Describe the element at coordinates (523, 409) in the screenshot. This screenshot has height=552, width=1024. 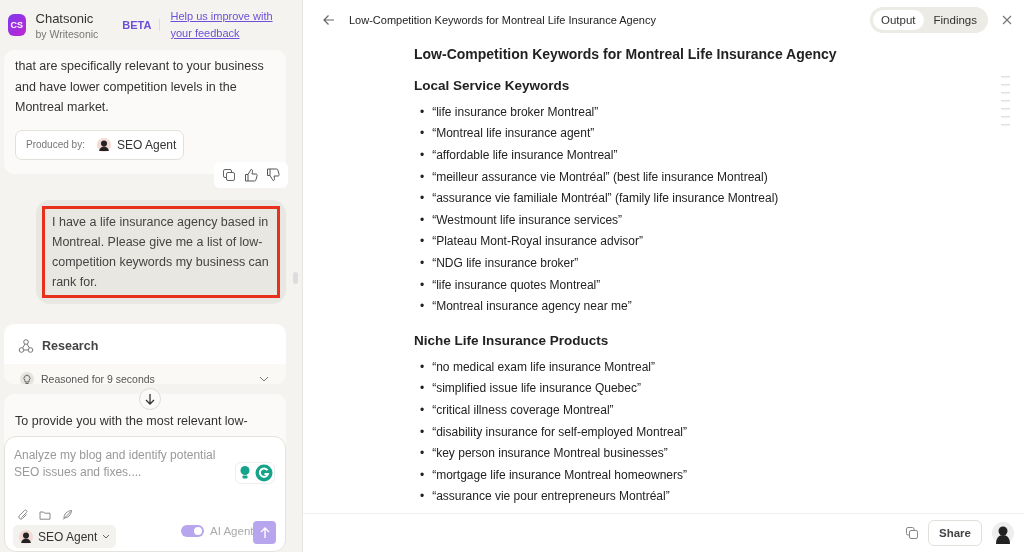
I see `keyword-item: “critical illness coverage Montreal”` at that location.